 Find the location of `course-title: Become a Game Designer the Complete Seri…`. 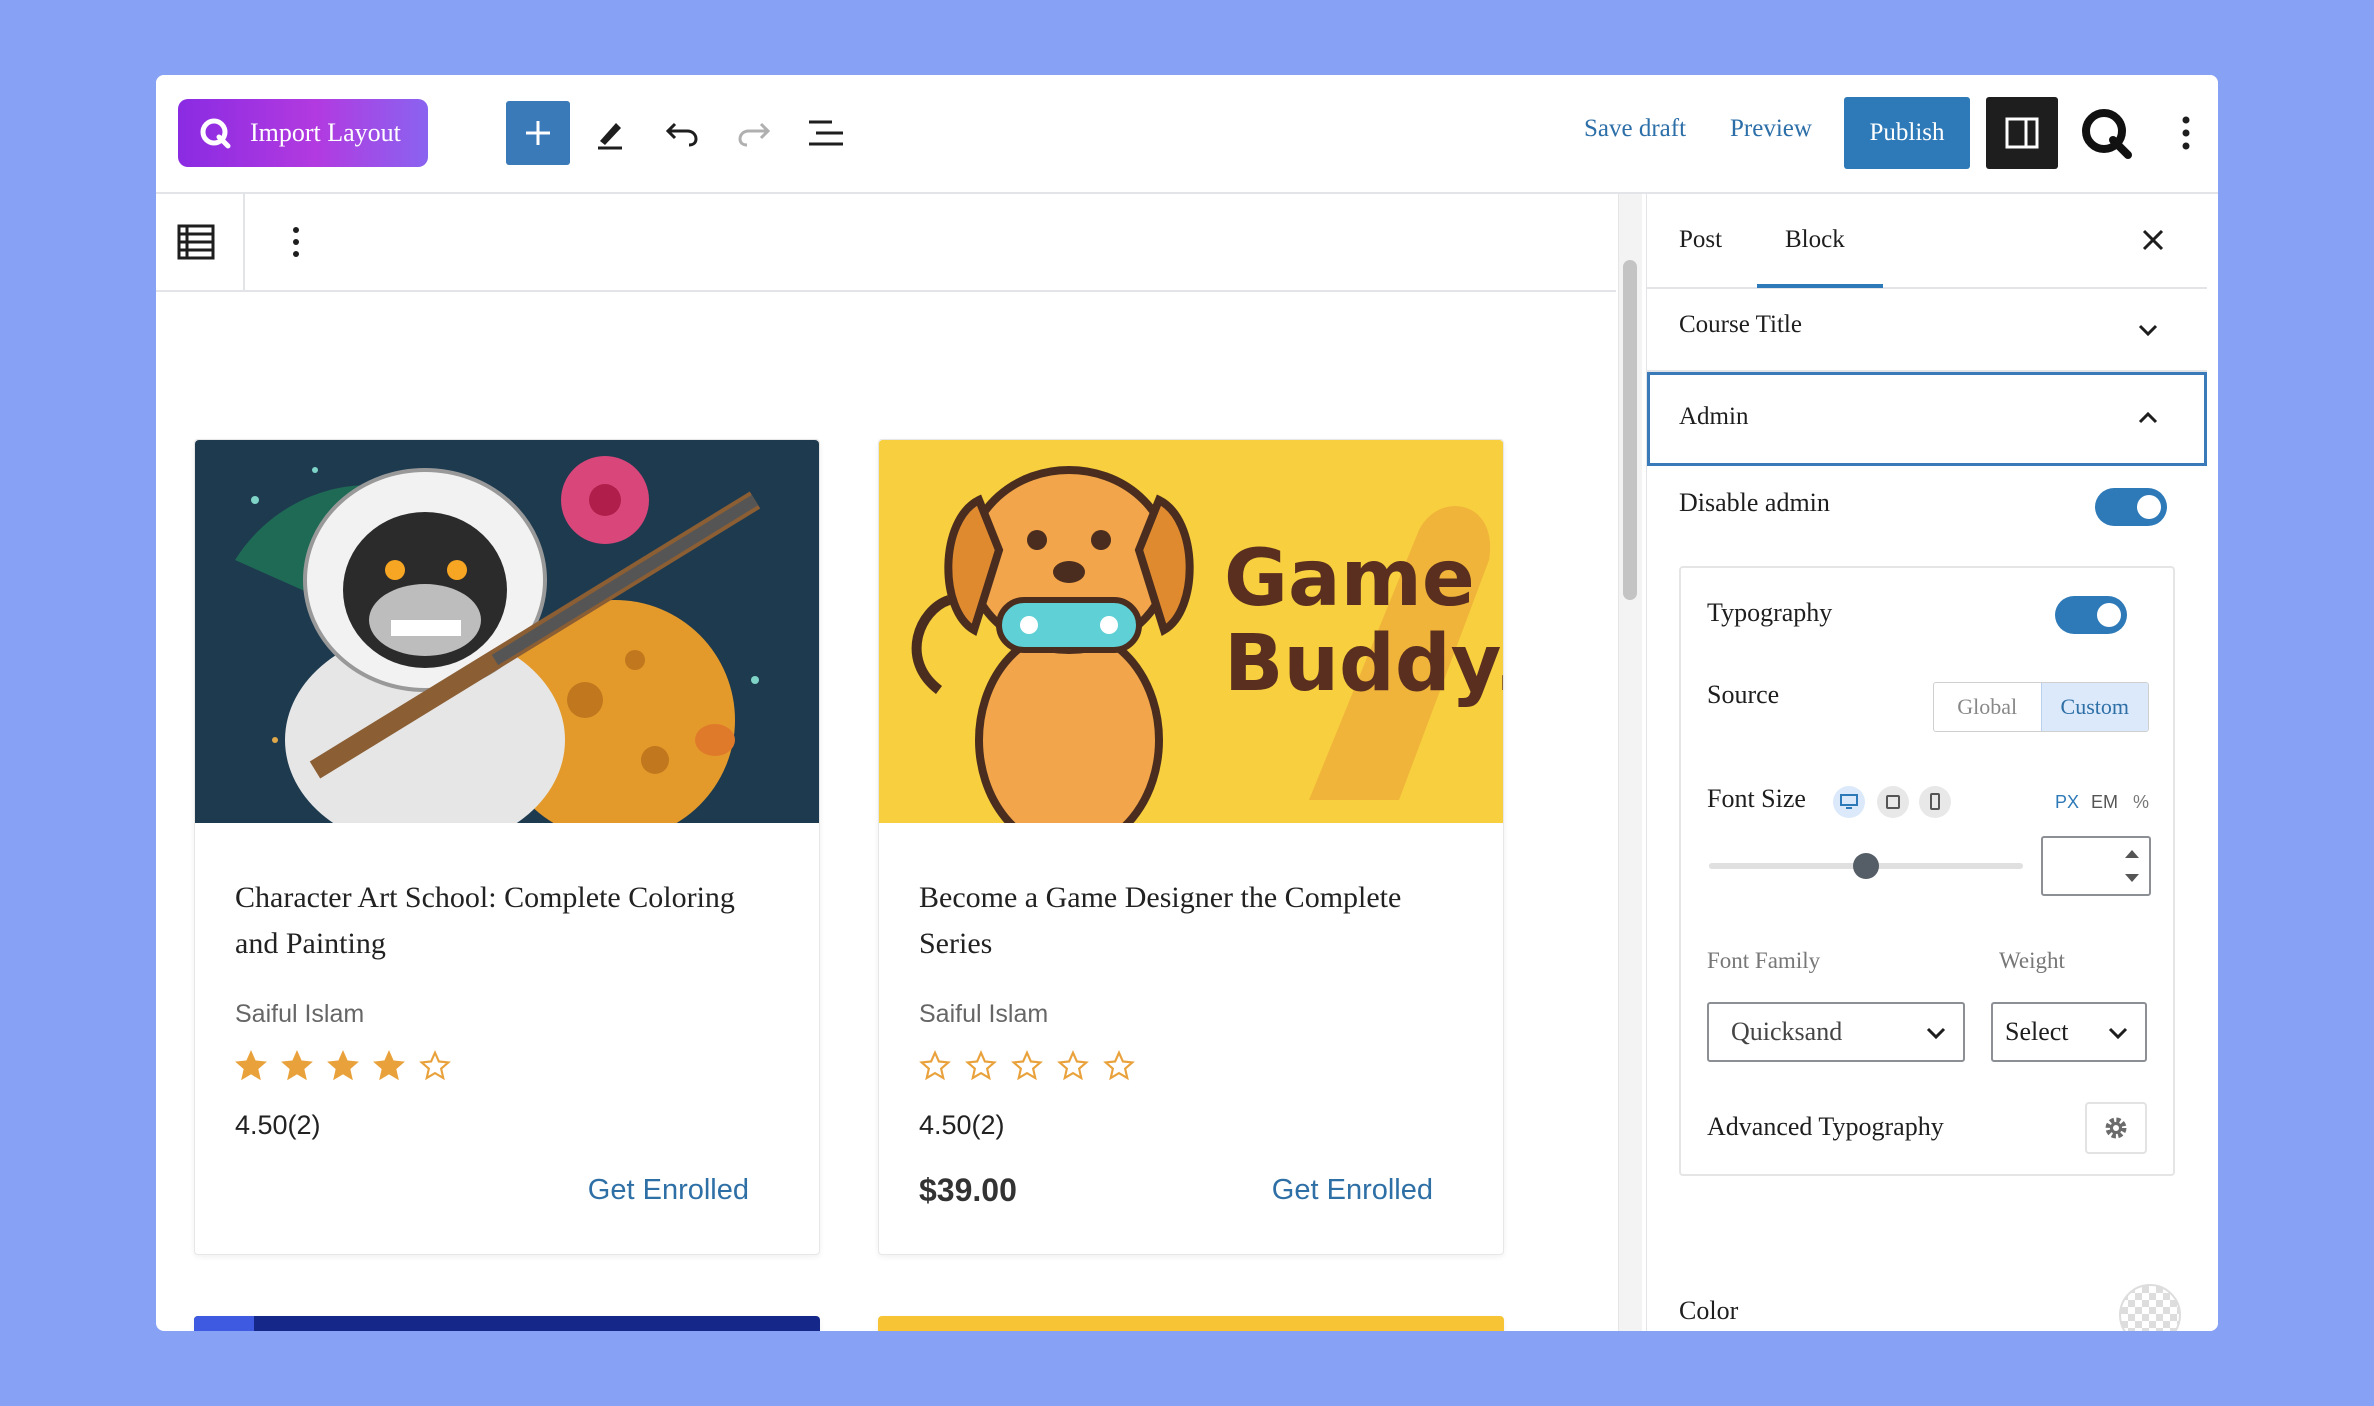

course-title: Become a Game Designer the Complete Seri… is located at coordinates (1189, 921).